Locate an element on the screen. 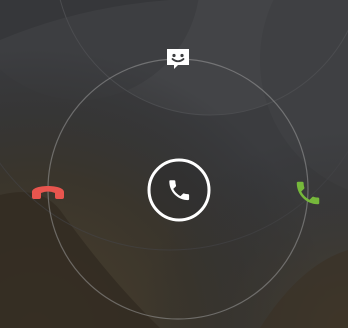  phone-answer-icon is located at coordinates (308, 193).